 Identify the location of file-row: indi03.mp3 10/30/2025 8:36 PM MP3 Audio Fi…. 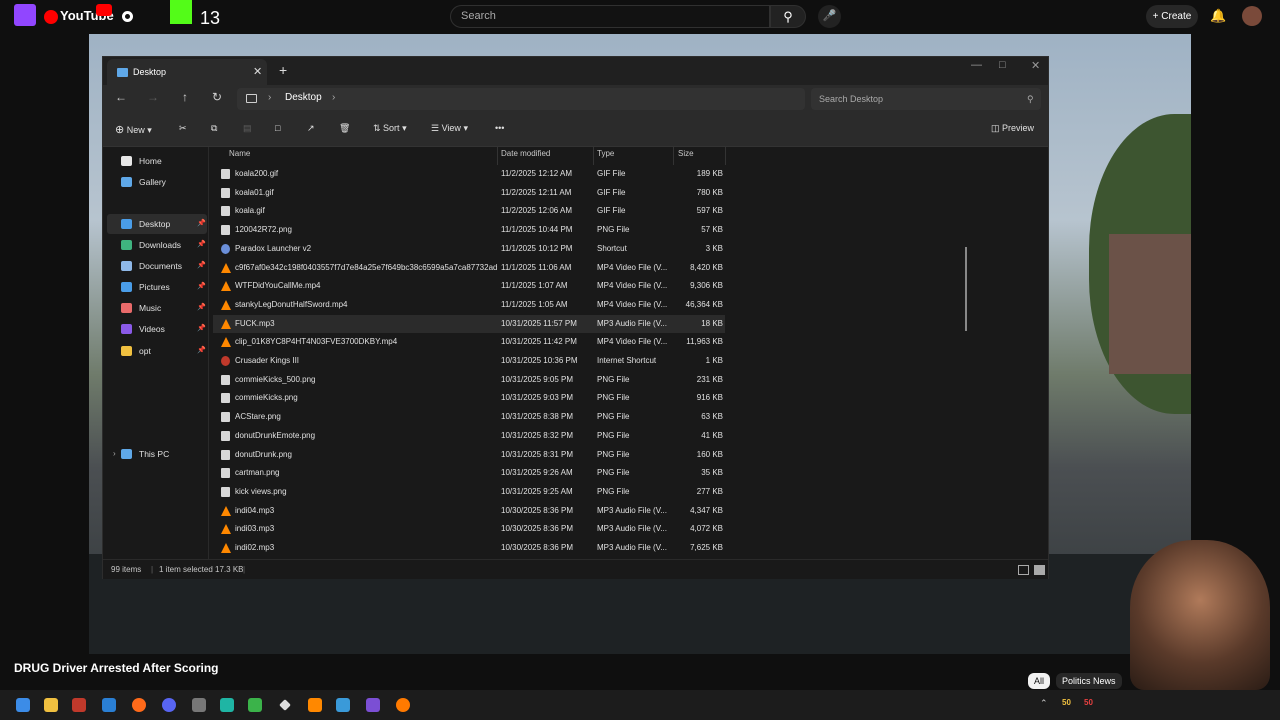
(469, 529).